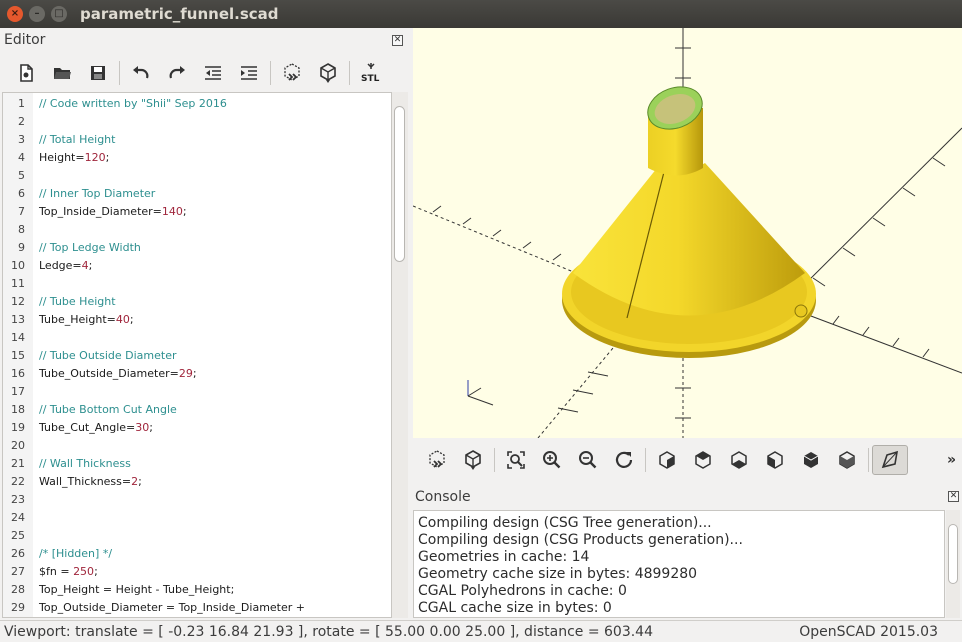  I want to click on code-line: 6 // Inner Top Diameter, so click(197, 194).